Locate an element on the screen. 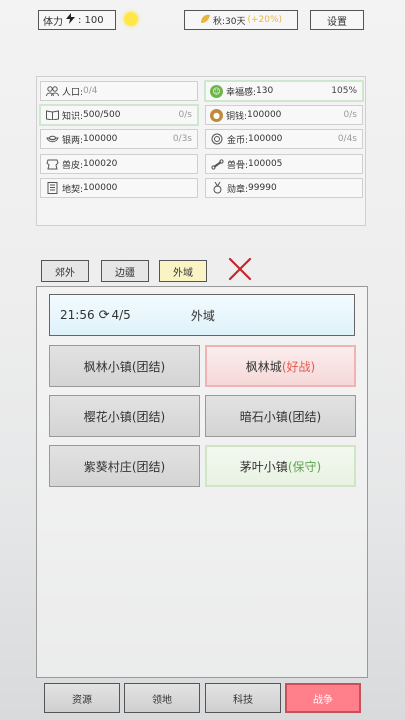  tab-frontier: 边疆 is located at coordinates (125, 271).